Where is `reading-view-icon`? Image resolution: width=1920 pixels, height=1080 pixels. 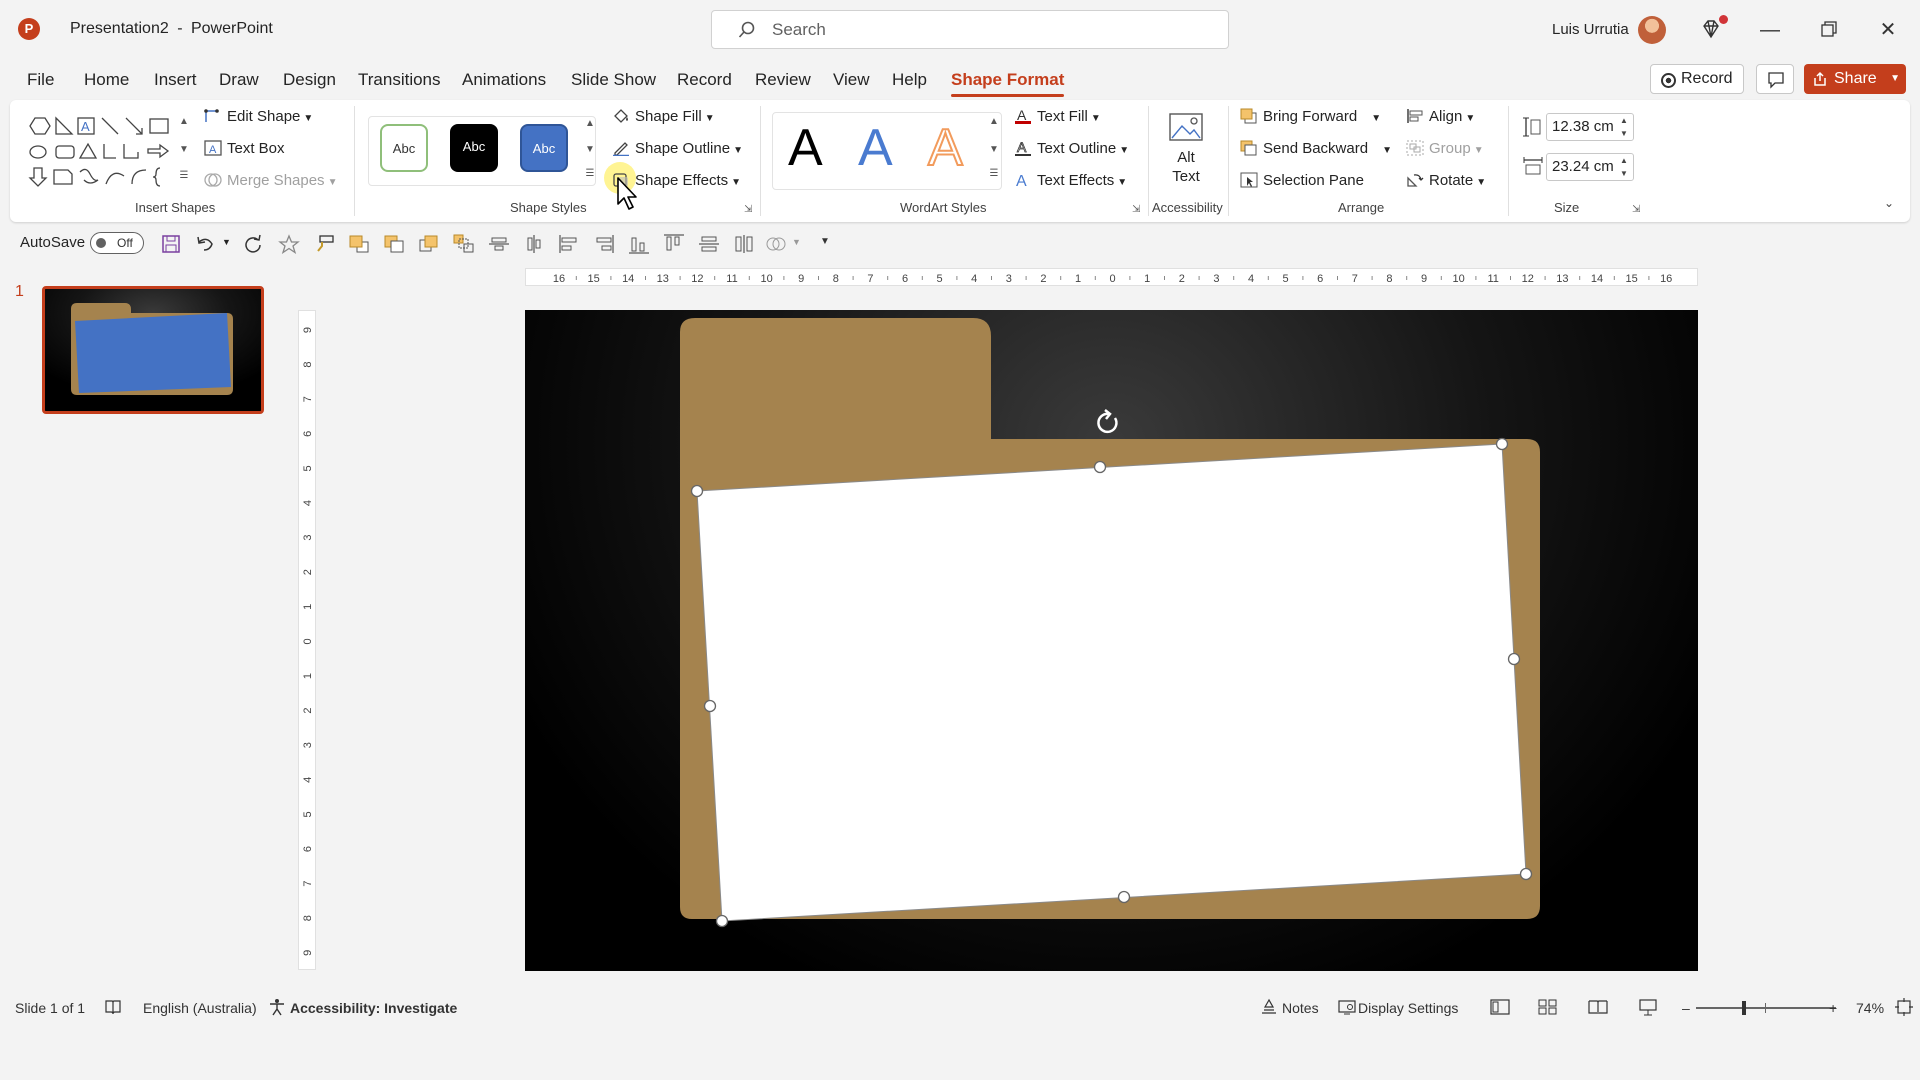 reading-view-icon is located at coordinates (1598, 1007).